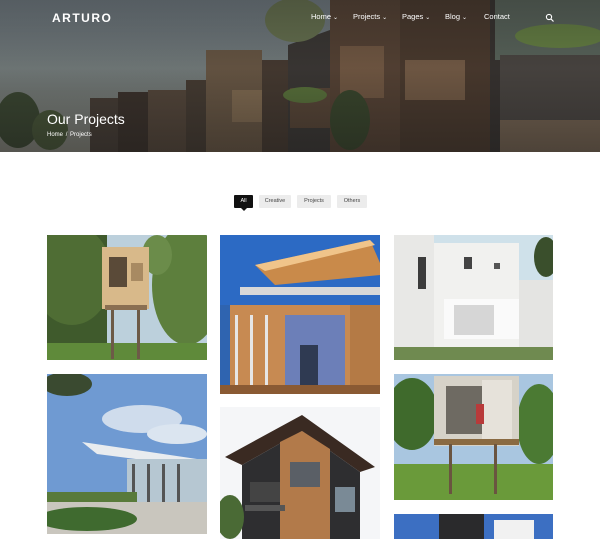 This screenshot has height=539, width=600. Describe the element at coordinates (324, 16) in the screenshot. I see `nav-home: Home ⌄` at that location.